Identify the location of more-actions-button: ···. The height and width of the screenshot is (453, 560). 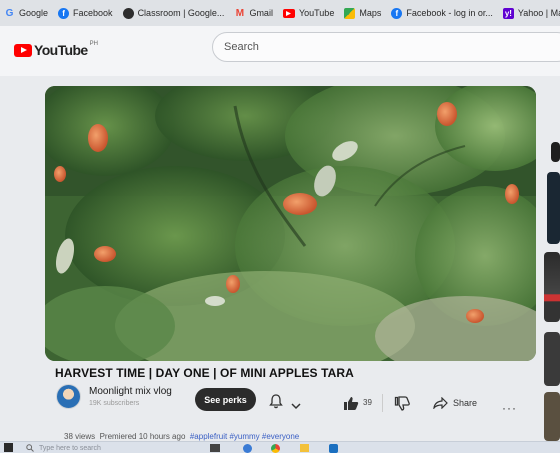
(509, 408).